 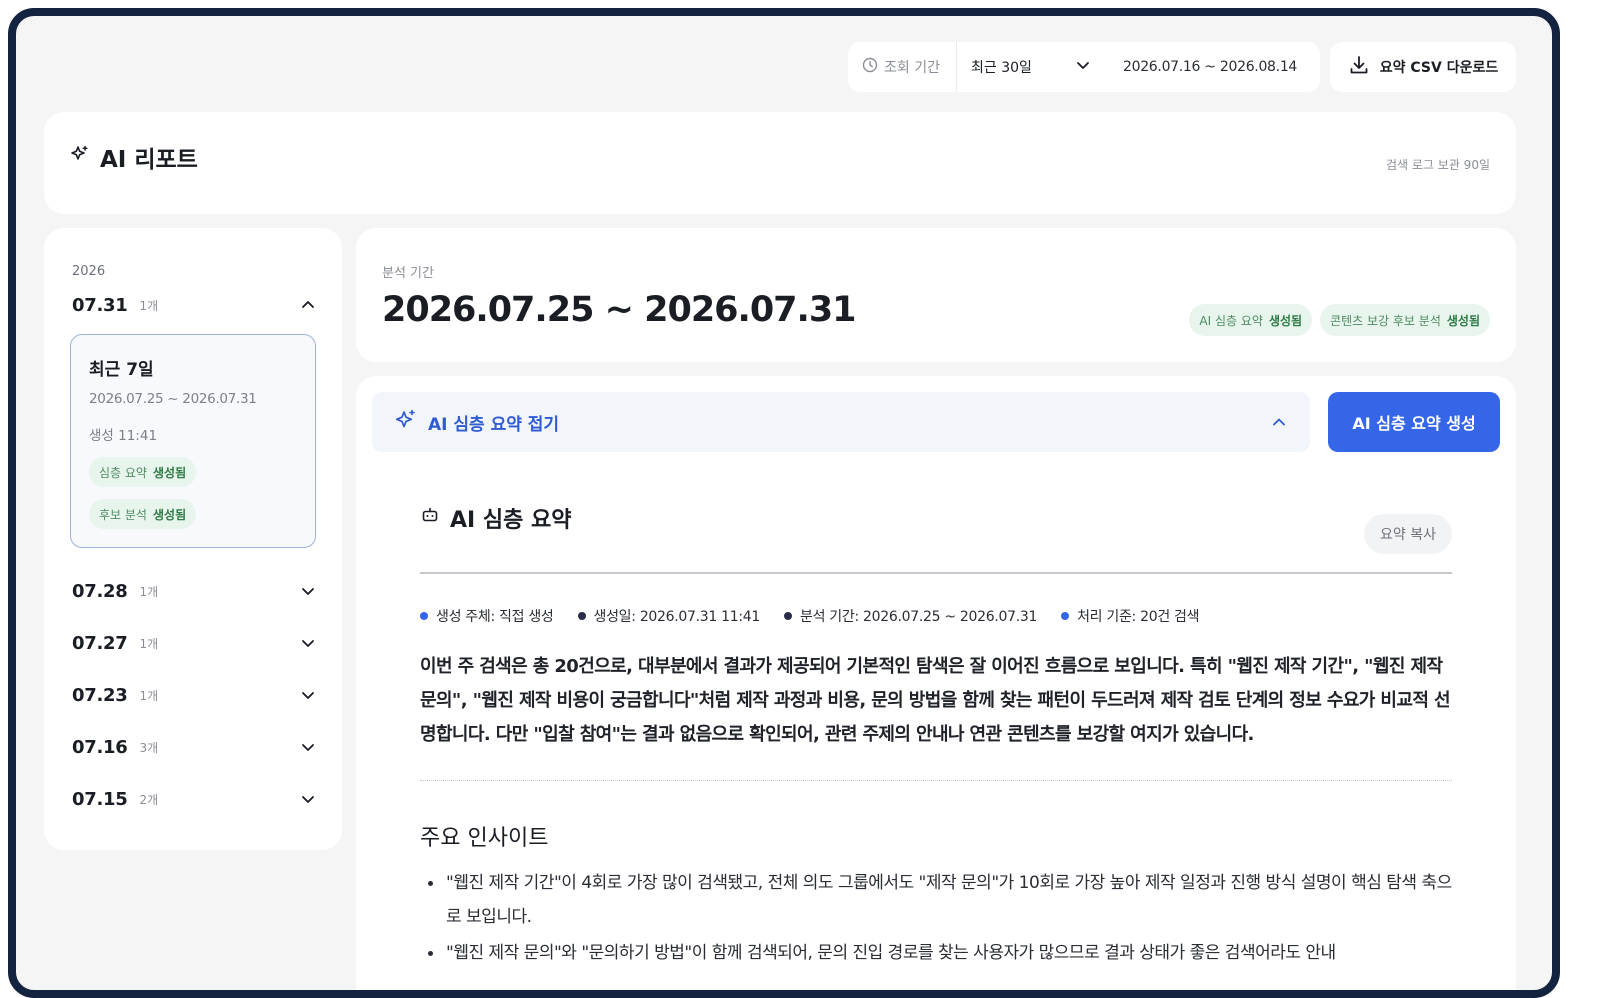 What do you see at coordinates (1385, 320) in the screenshot?
I see `badge-label: 콘텐츠 보강 후보 분석` at bounding box center [1385, 320].